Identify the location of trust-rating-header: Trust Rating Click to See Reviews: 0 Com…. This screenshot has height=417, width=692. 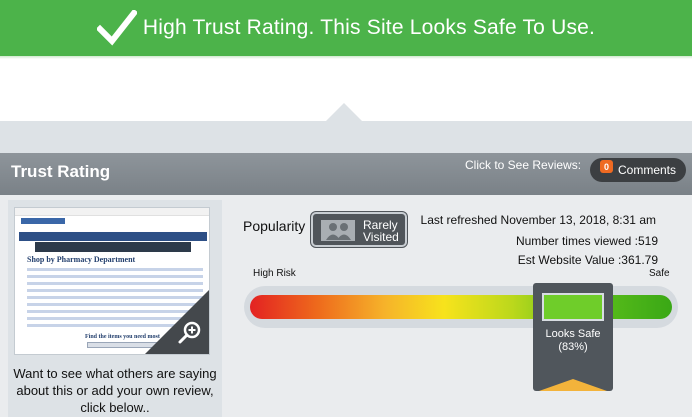
(346, 174).